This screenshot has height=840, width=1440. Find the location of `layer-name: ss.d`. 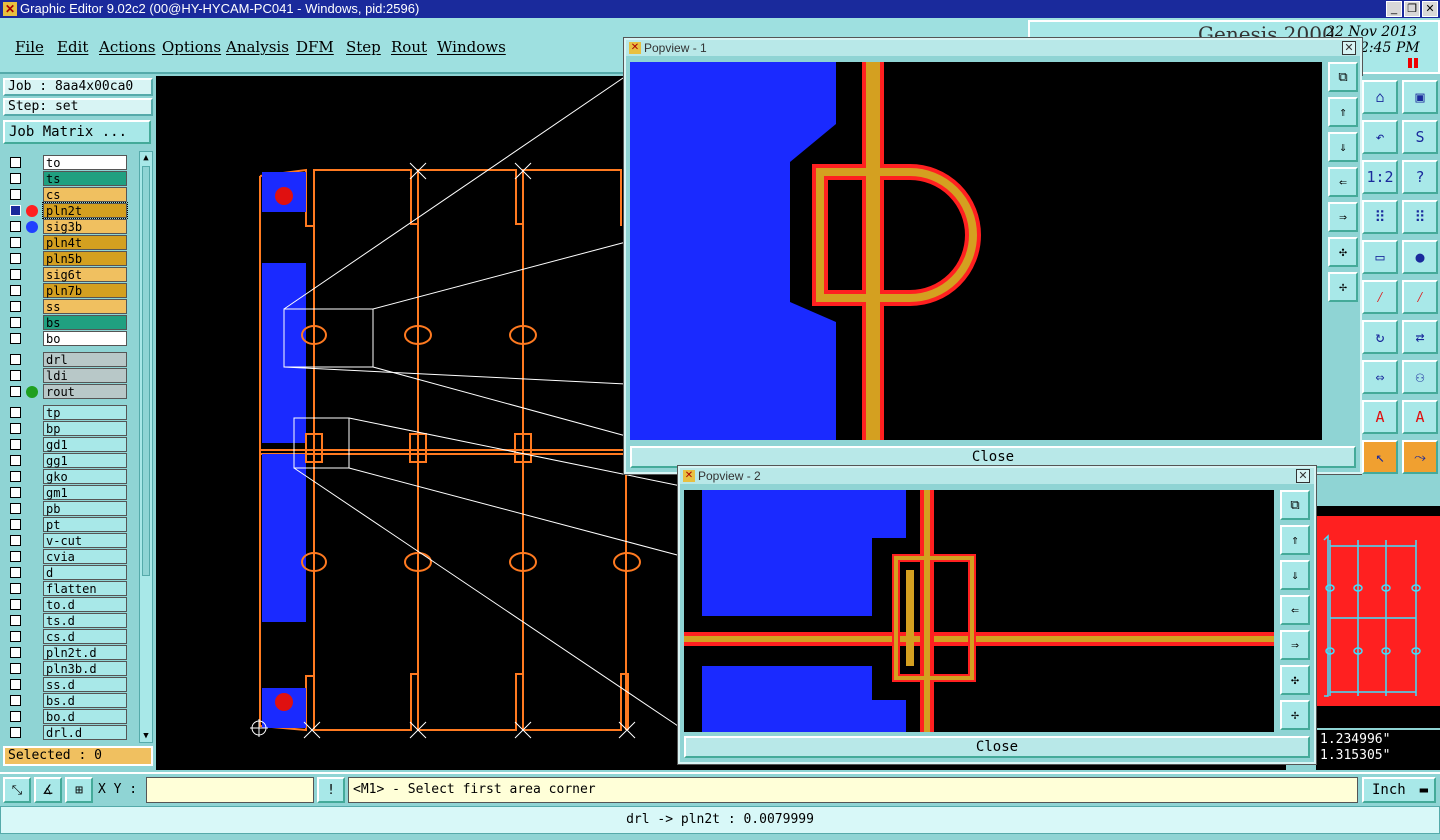

layer-name: ss.d is located at coordinates (85, 684).